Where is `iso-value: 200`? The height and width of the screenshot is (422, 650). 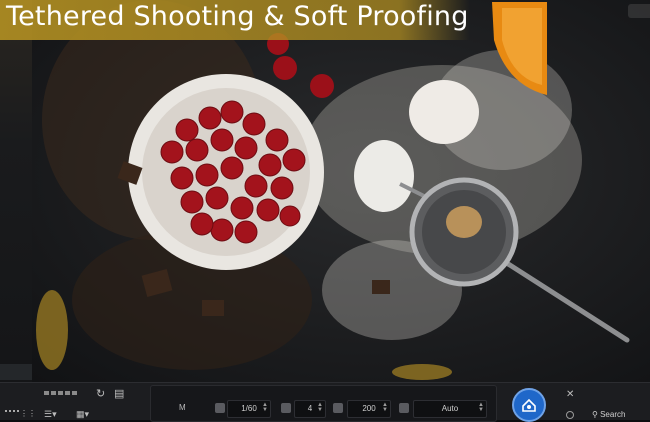 iso-value: 200 is located at coordinates (369, 408).